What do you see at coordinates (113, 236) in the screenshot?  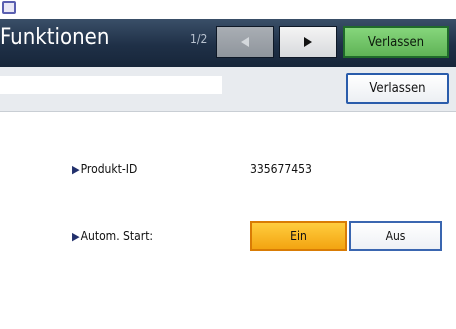 I see `autostart-label: ▶Autom. Start:` at bounding box center [113, 236].